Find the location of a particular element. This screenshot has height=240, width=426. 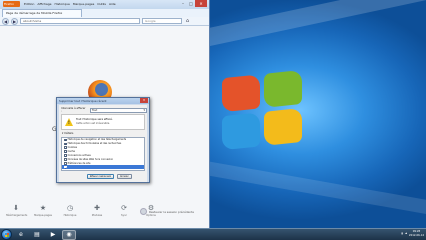

dialog-buttons: Effacer maintenant Annuler is located at coordinates (109, 176).